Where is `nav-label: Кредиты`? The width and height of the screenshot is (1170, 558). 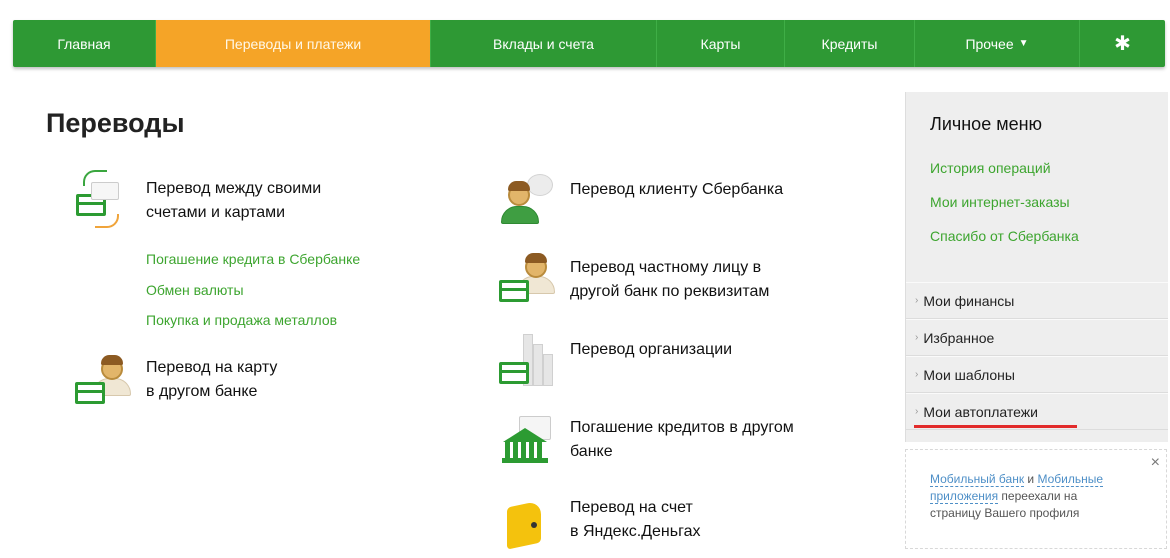 nav-label: Кредиты is located at coordinates (849, 43).